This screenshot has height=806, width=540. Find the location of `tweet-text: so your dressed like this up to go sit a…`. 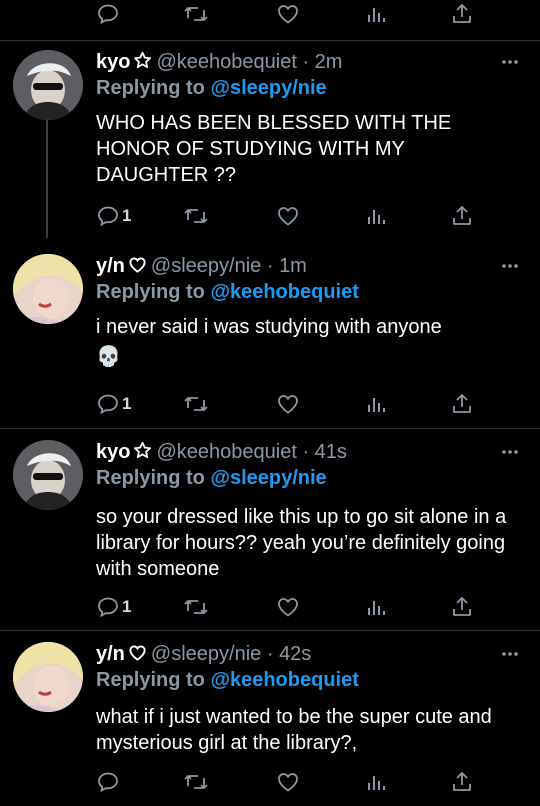

tweet-text: so your dressed like this up to go sit a… is located at coordinates (301, 543).